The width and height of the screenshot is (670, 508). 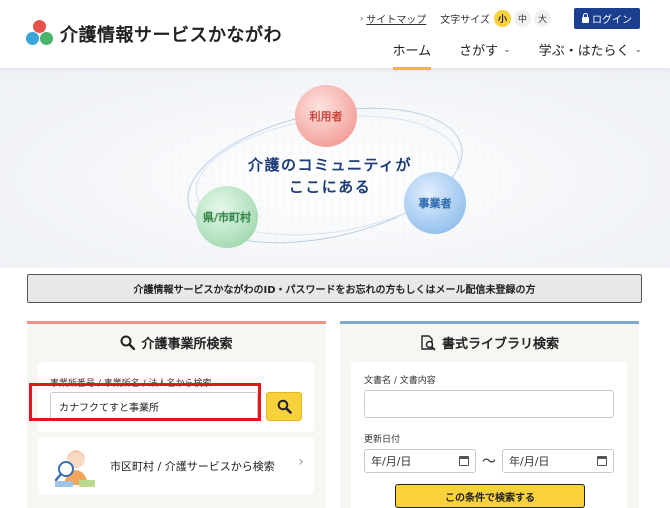 What do you see at coordinates (542, 18) in the screenshot?
I see `font-size-large-button: 大` at bounding box center [542, 18].